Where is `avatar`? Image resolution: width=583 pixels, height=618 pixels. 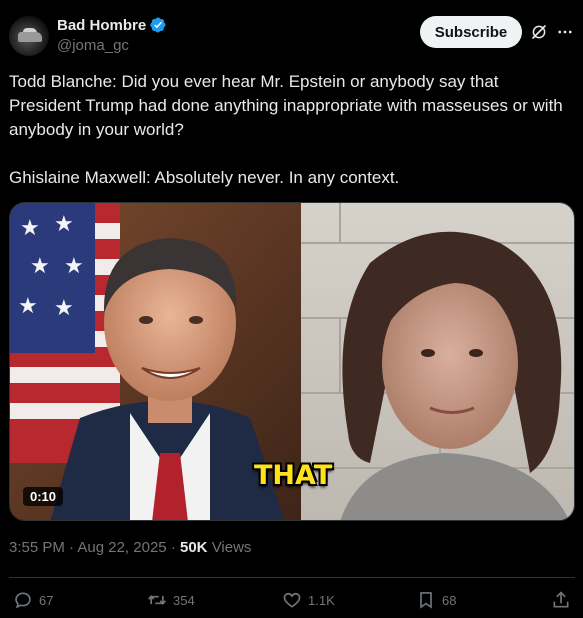
avatar is located at coordinates (29, 36).